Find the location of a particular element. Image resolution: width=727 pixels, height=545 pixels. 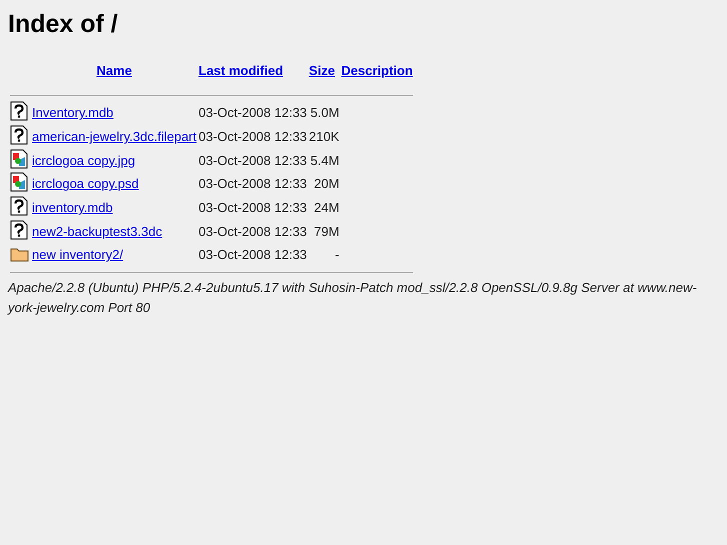

file-link: icrclogoa copy.psd is located at coordinates (85, 184).